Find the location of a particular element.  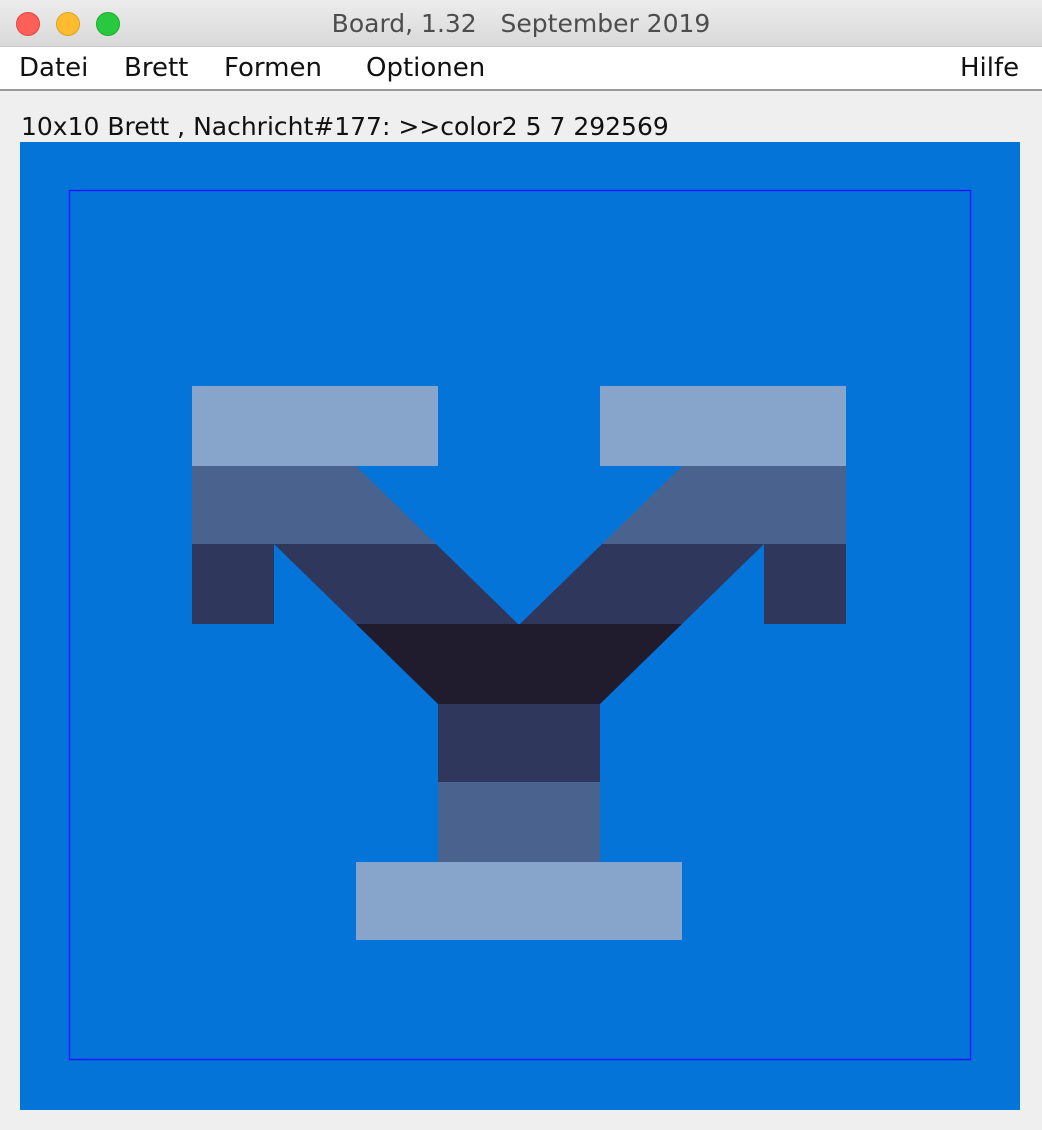

right-hook is located at coordinates (805, 584).